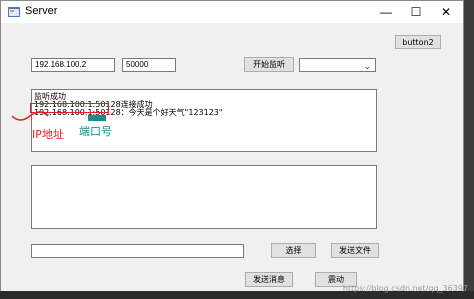  I want to click on send-message-button: 发送消息, so click(269, 279).